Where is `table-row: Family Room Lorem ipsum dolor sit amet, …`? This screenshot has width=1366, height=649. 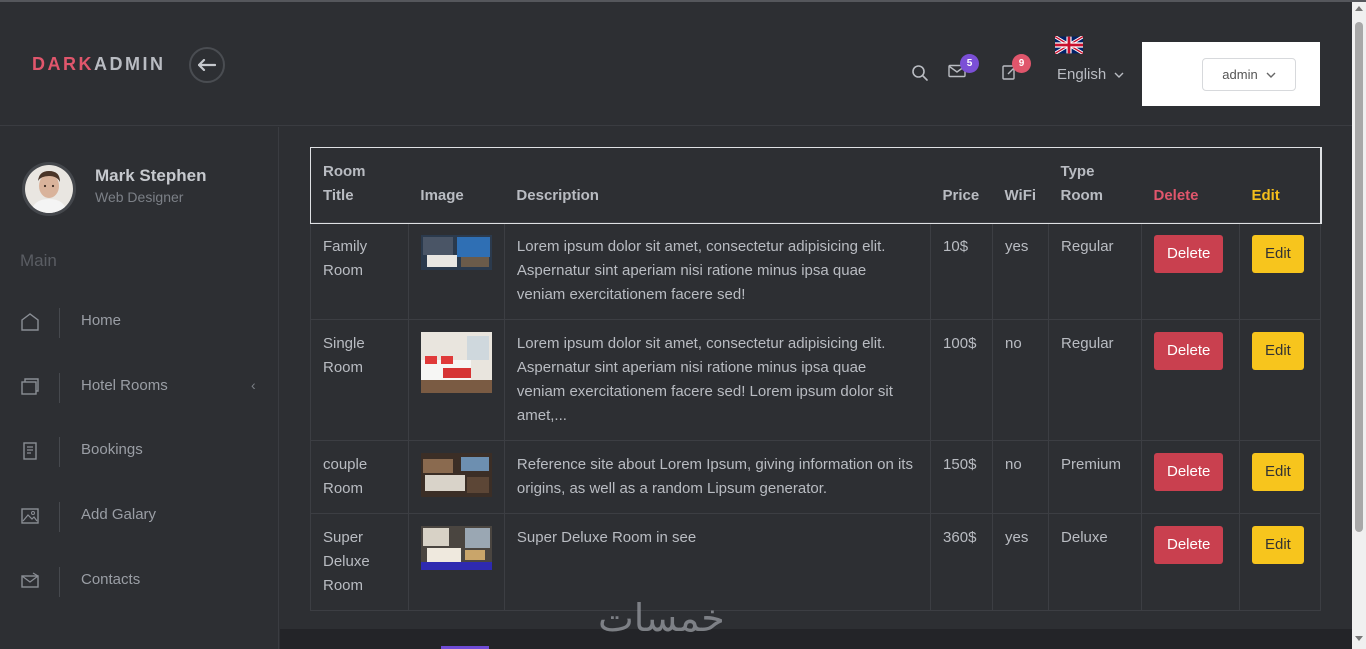
table-row: Family Room Lorem ipsum dolor sit amet, … is located at coordinates (816, 271).